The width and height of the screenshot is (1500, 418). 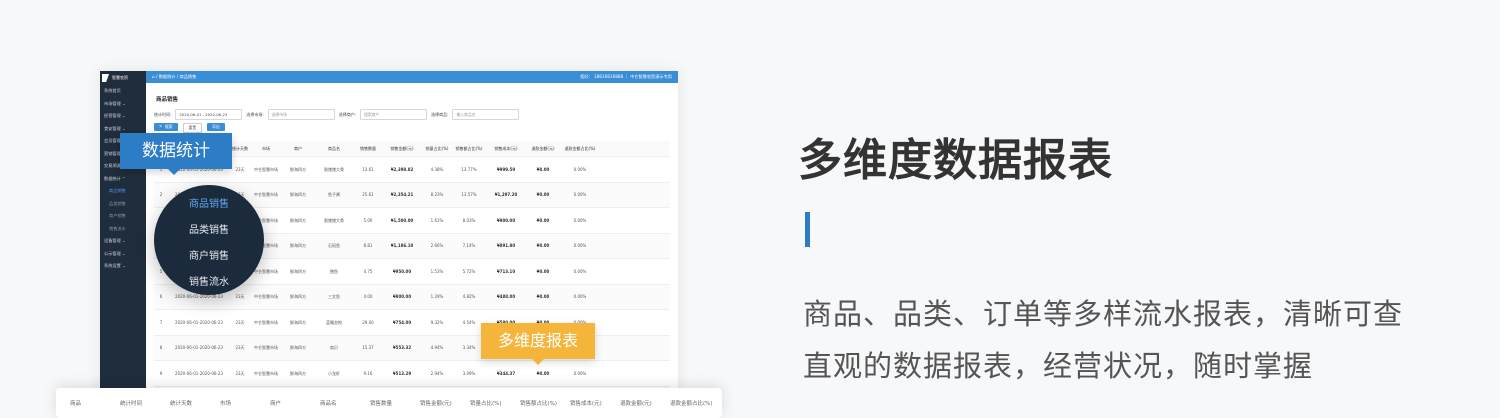 I want to click on description-line: 商品、品类、订单等多样流水报表，清晰可查, so click(x=1103, y=314).